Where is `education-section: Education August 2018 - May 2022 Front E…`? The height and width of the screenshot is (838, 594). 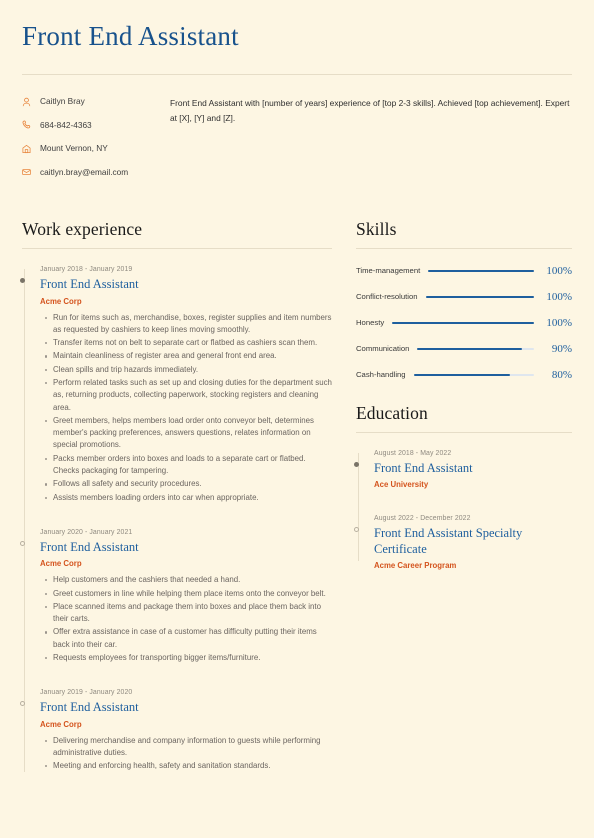 education-section: Education August 2018 - May 2022 Front E… is located at coordinates (463, 487).